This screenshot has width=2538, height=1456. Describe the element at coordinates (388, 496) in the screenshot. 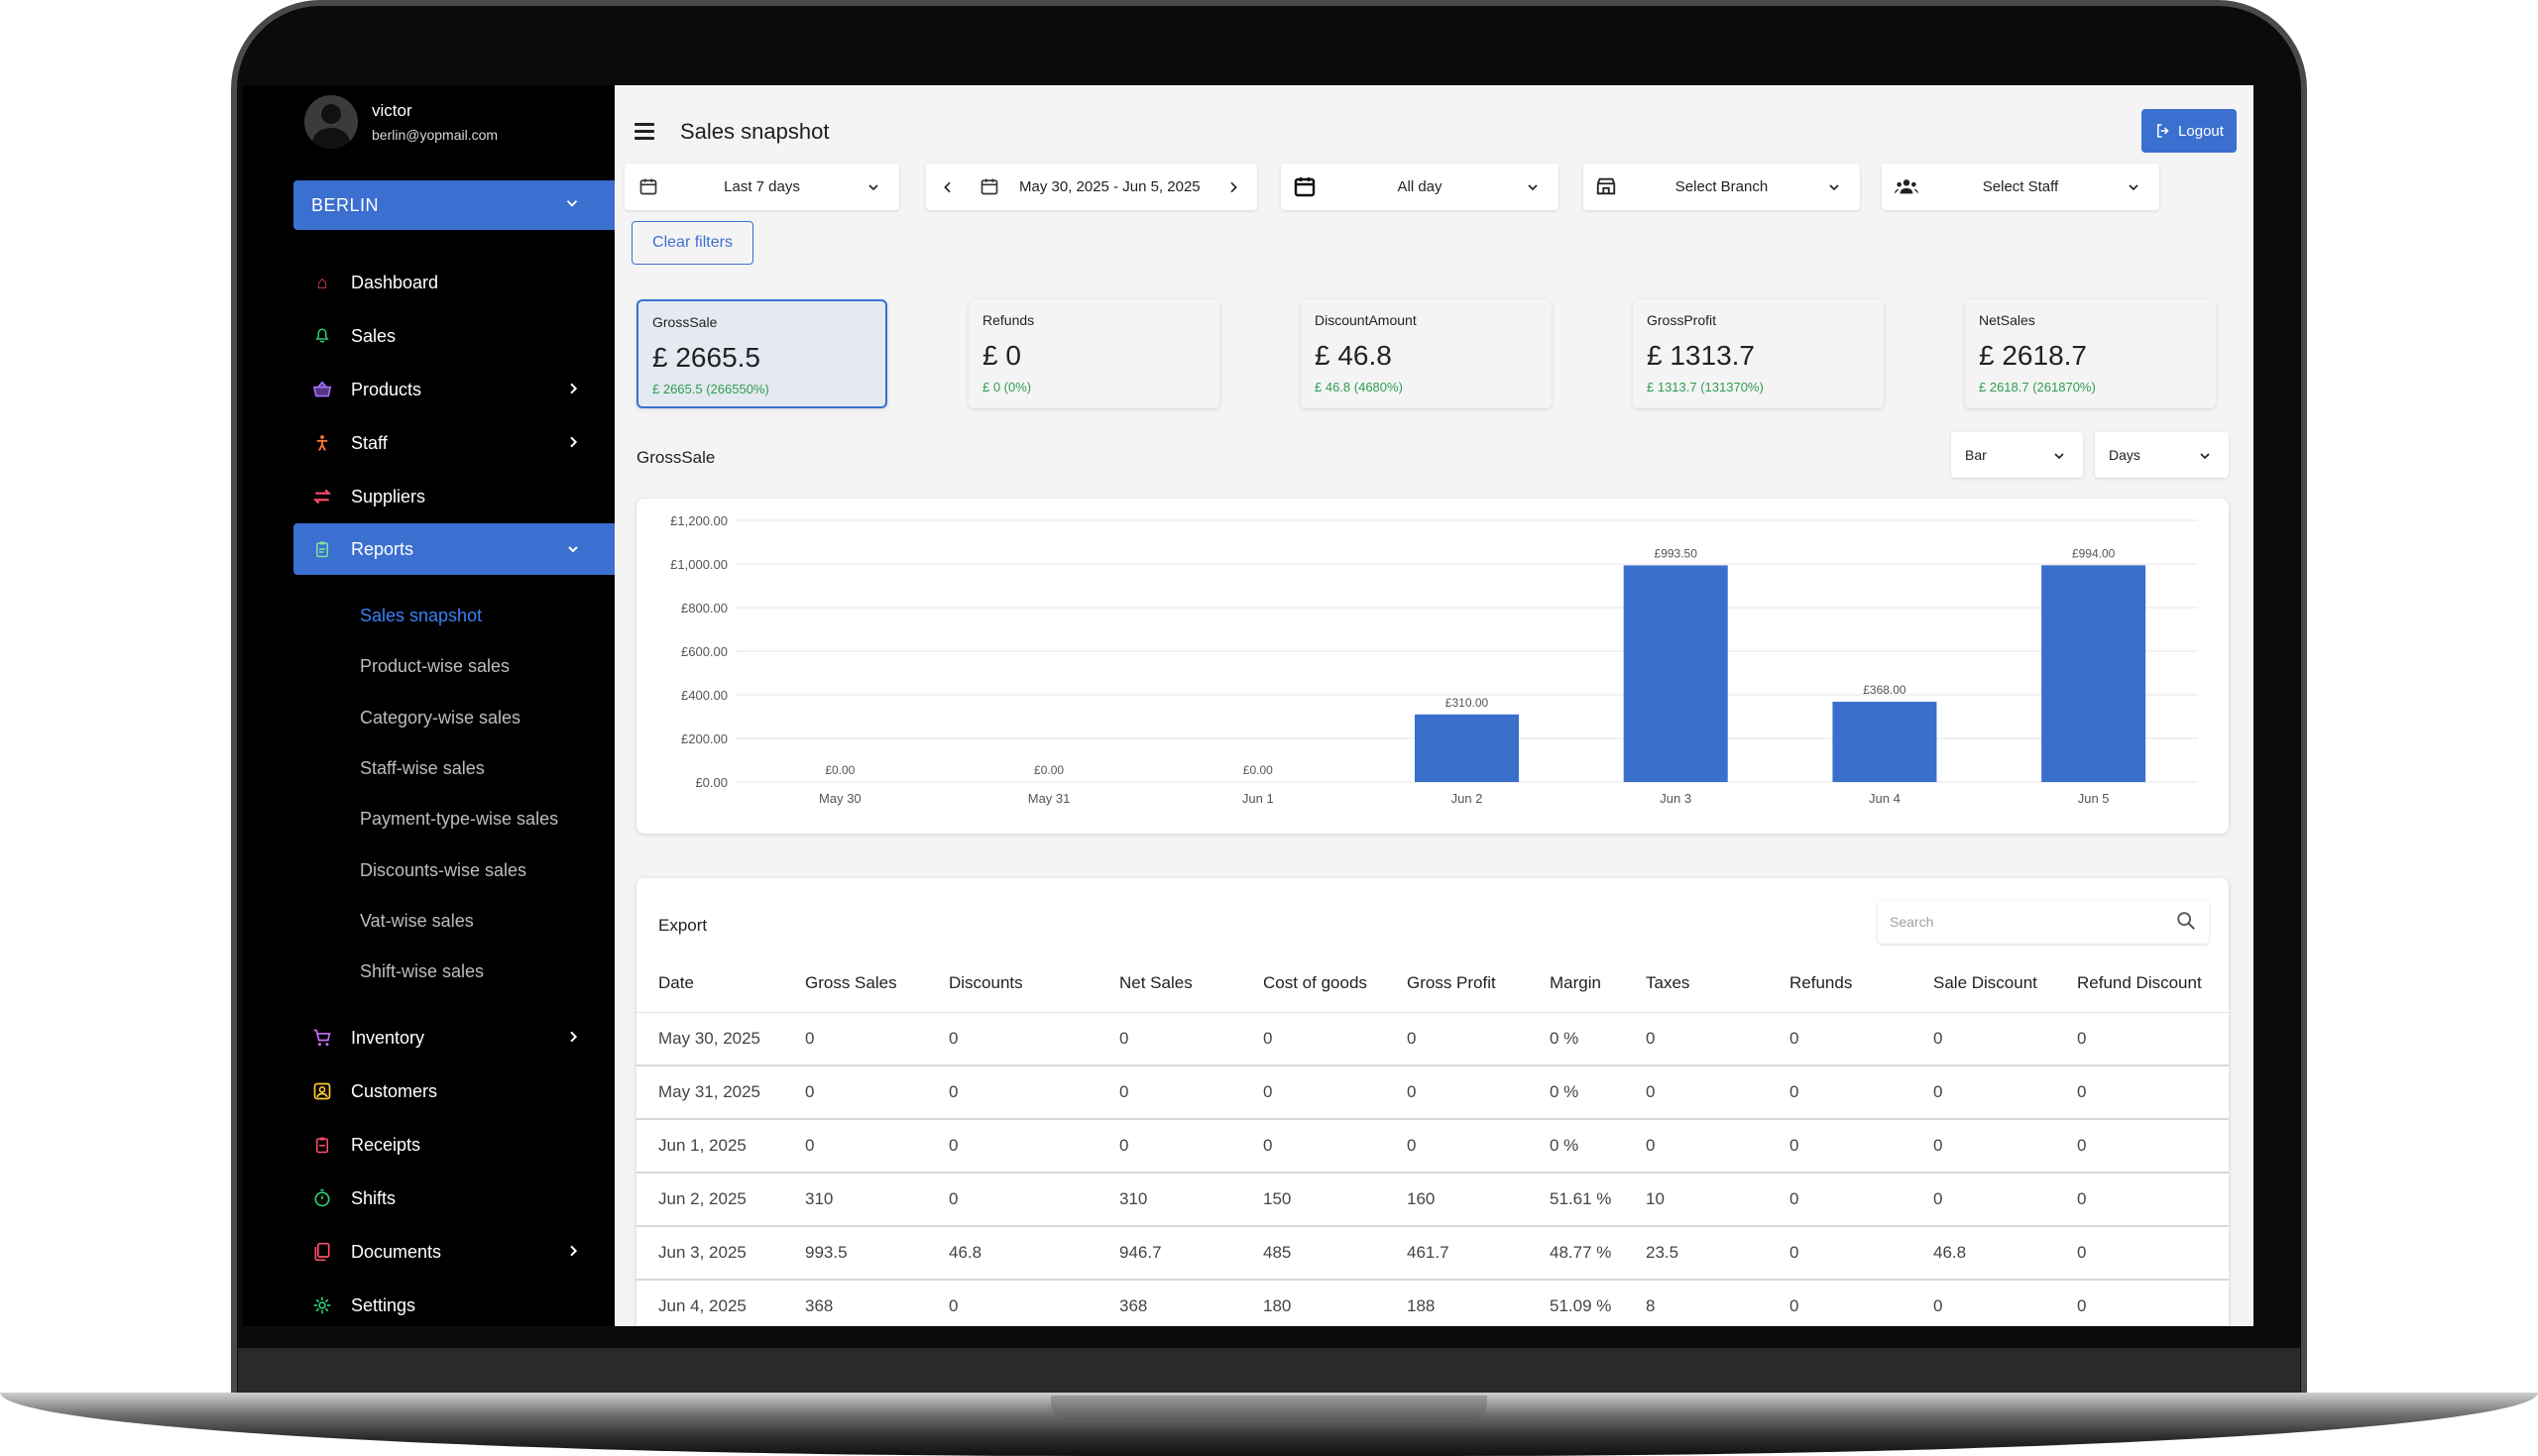

I see `sidebar-item-label: Suppliers` at that location.